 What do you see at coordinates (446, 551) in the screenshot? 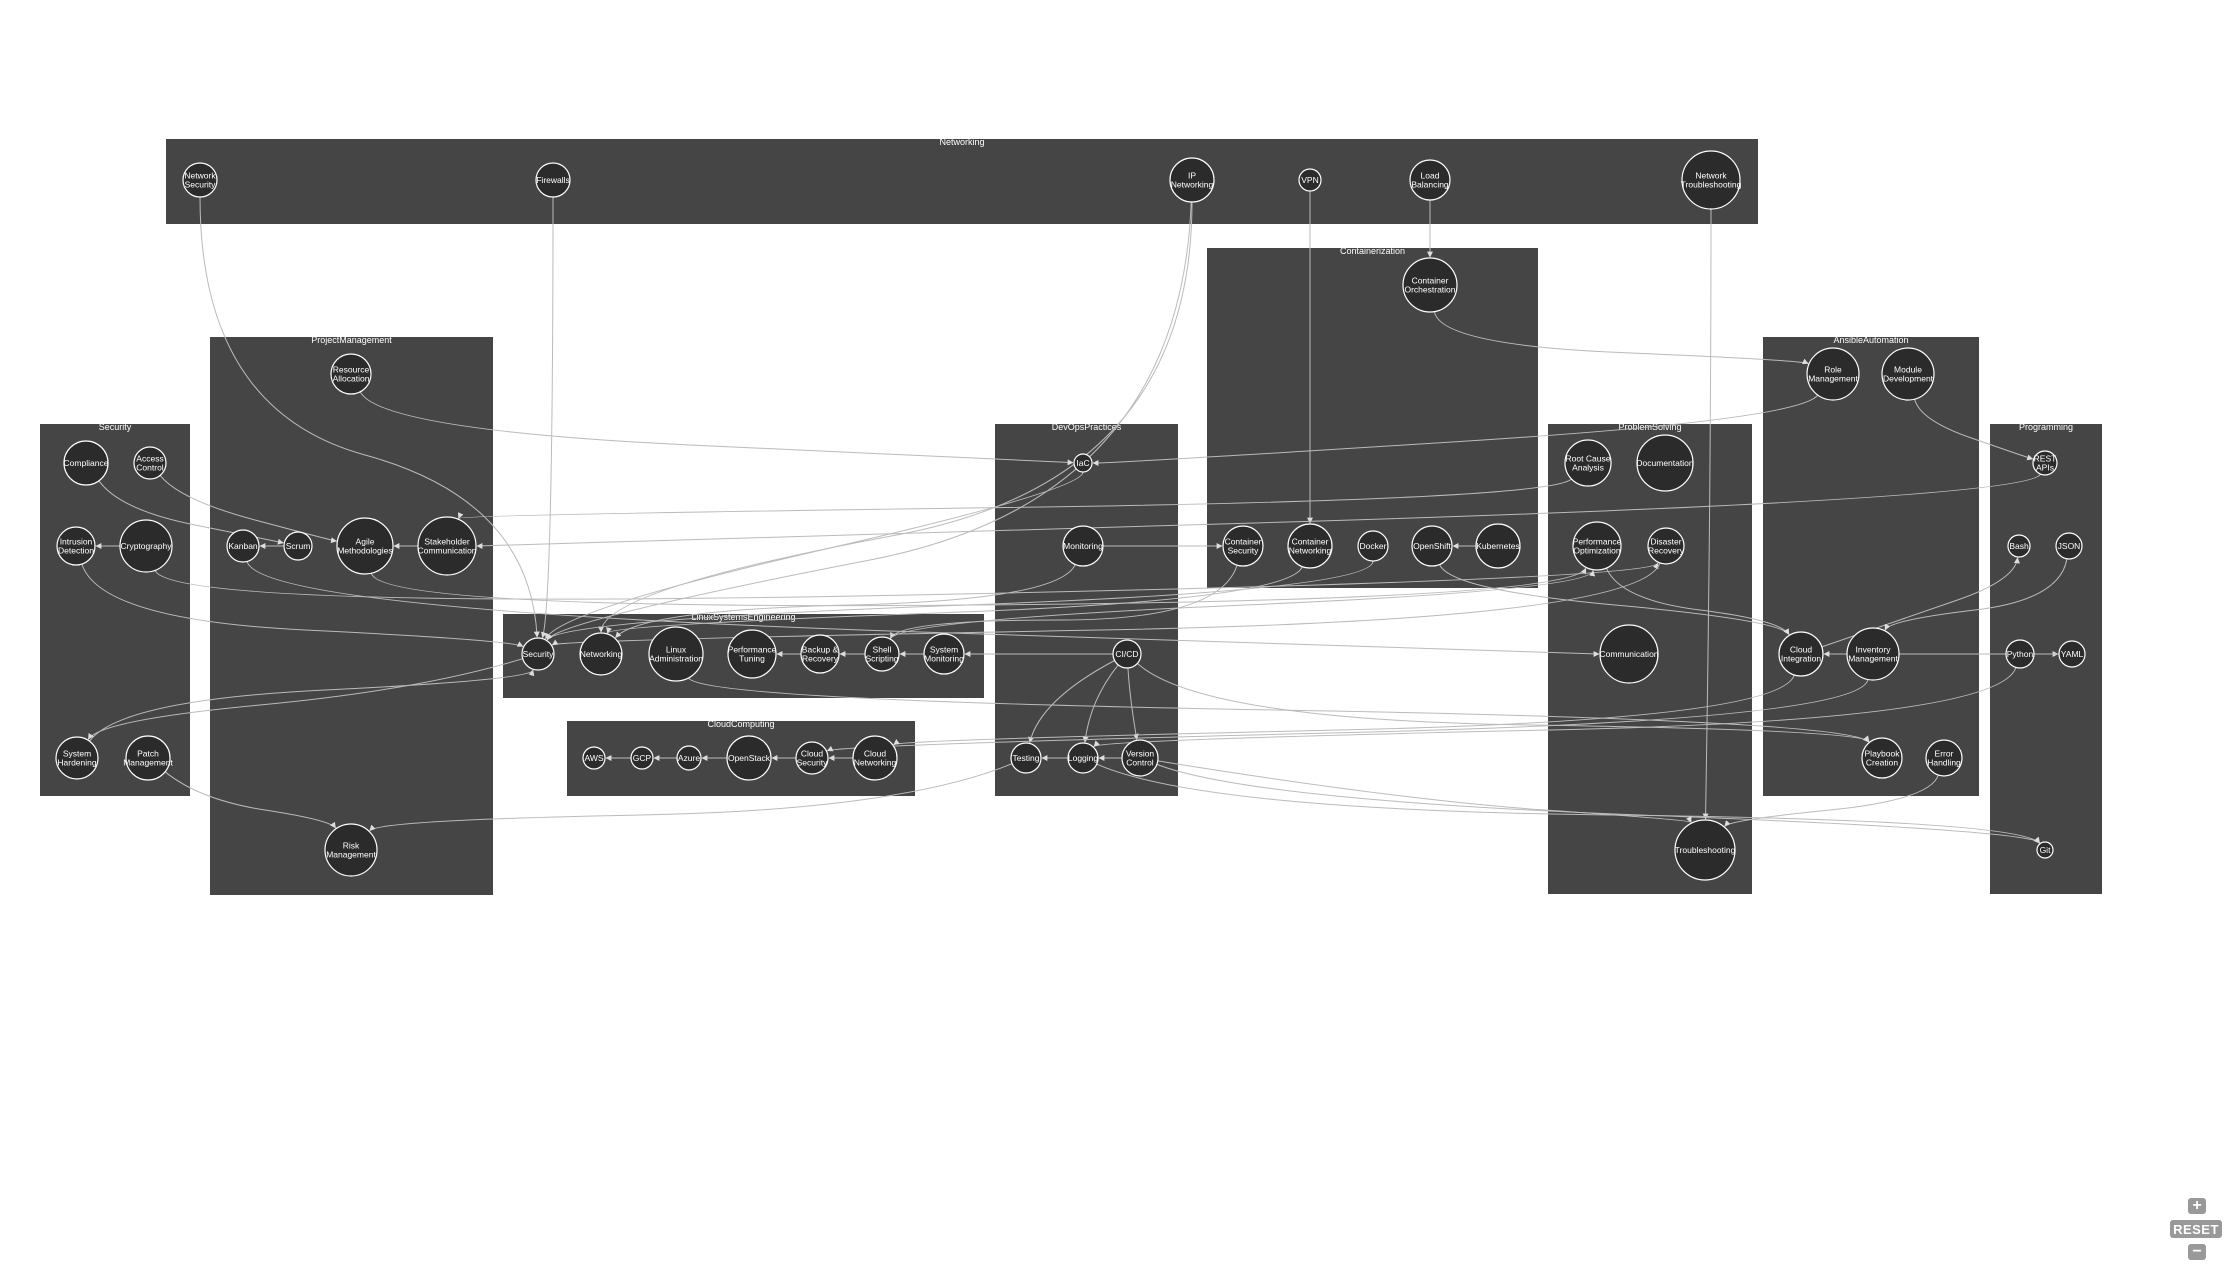
I see `node-label: Communication` at bounding box center [446, 551].